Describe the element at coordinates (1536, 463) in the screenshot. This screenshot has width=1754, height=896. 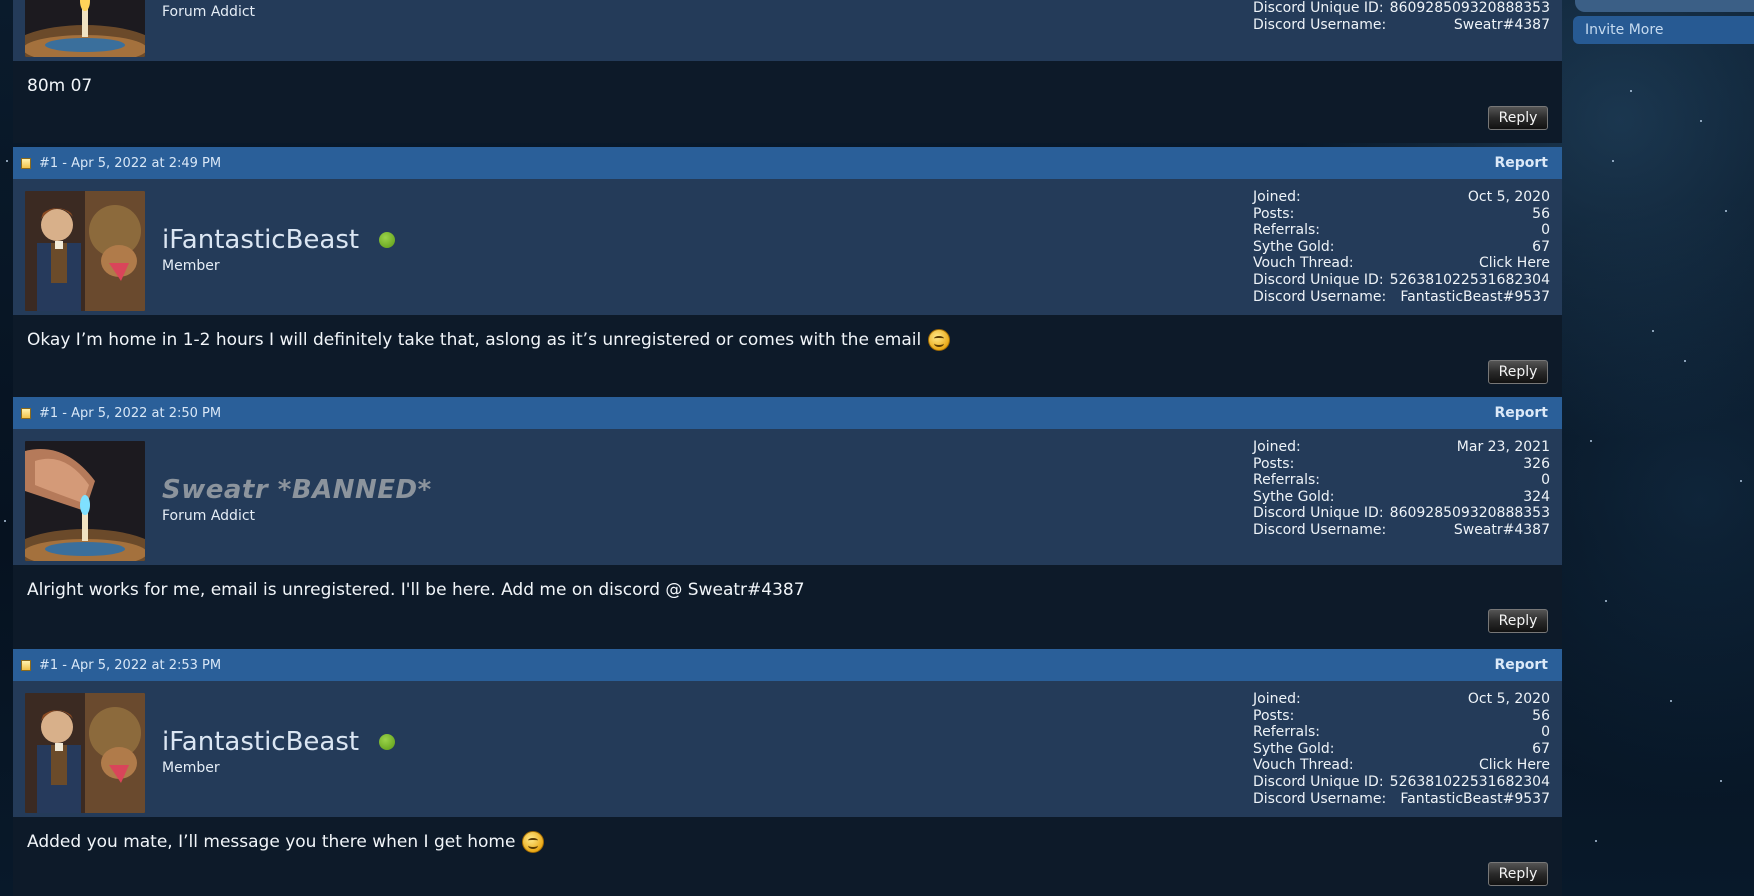
I see `stat-value: 326` at that location.